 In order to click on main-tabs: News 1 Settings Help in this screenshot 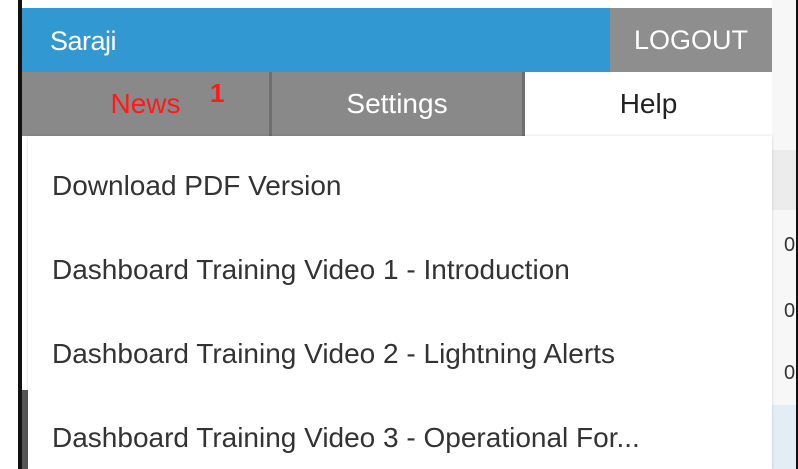, I will do `click(397, 104)`.